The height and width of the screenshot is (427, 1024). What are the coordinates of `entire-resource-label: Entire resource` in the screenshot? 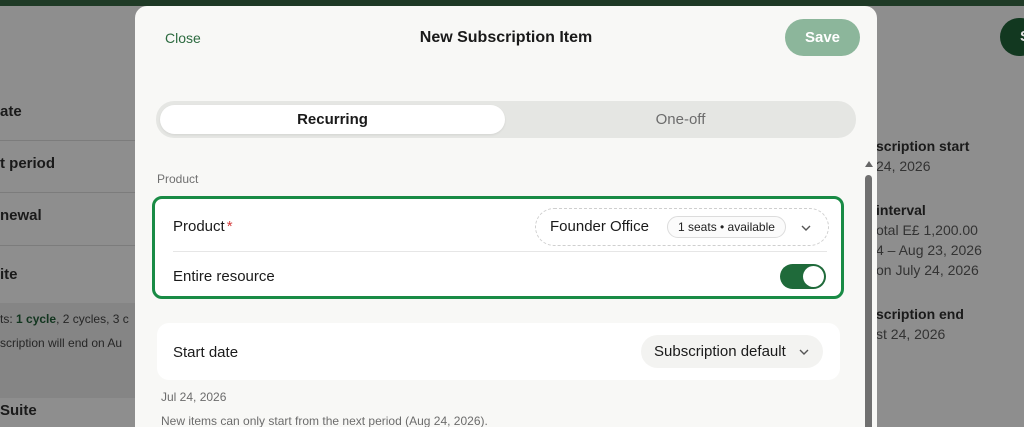 It's located at (224, 276).